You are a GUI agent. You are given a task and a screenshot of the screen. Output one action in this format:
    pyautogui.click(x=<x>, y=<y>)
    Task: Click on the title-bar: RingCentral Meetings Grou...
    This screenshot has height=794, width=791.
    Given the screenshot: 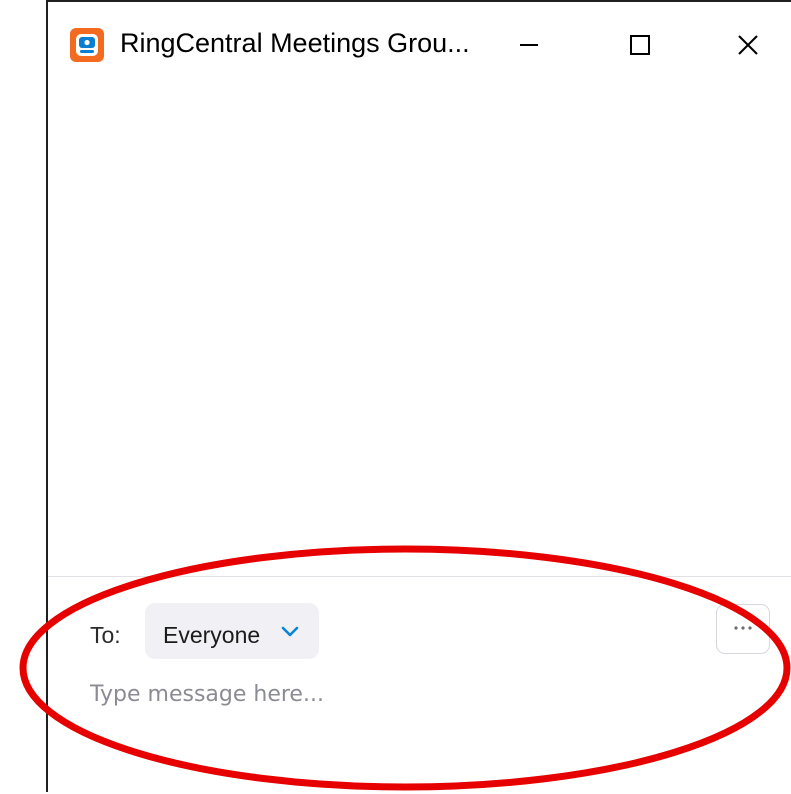 What is the action you would take?
    pyautogui.click(x=419, y=45)
    